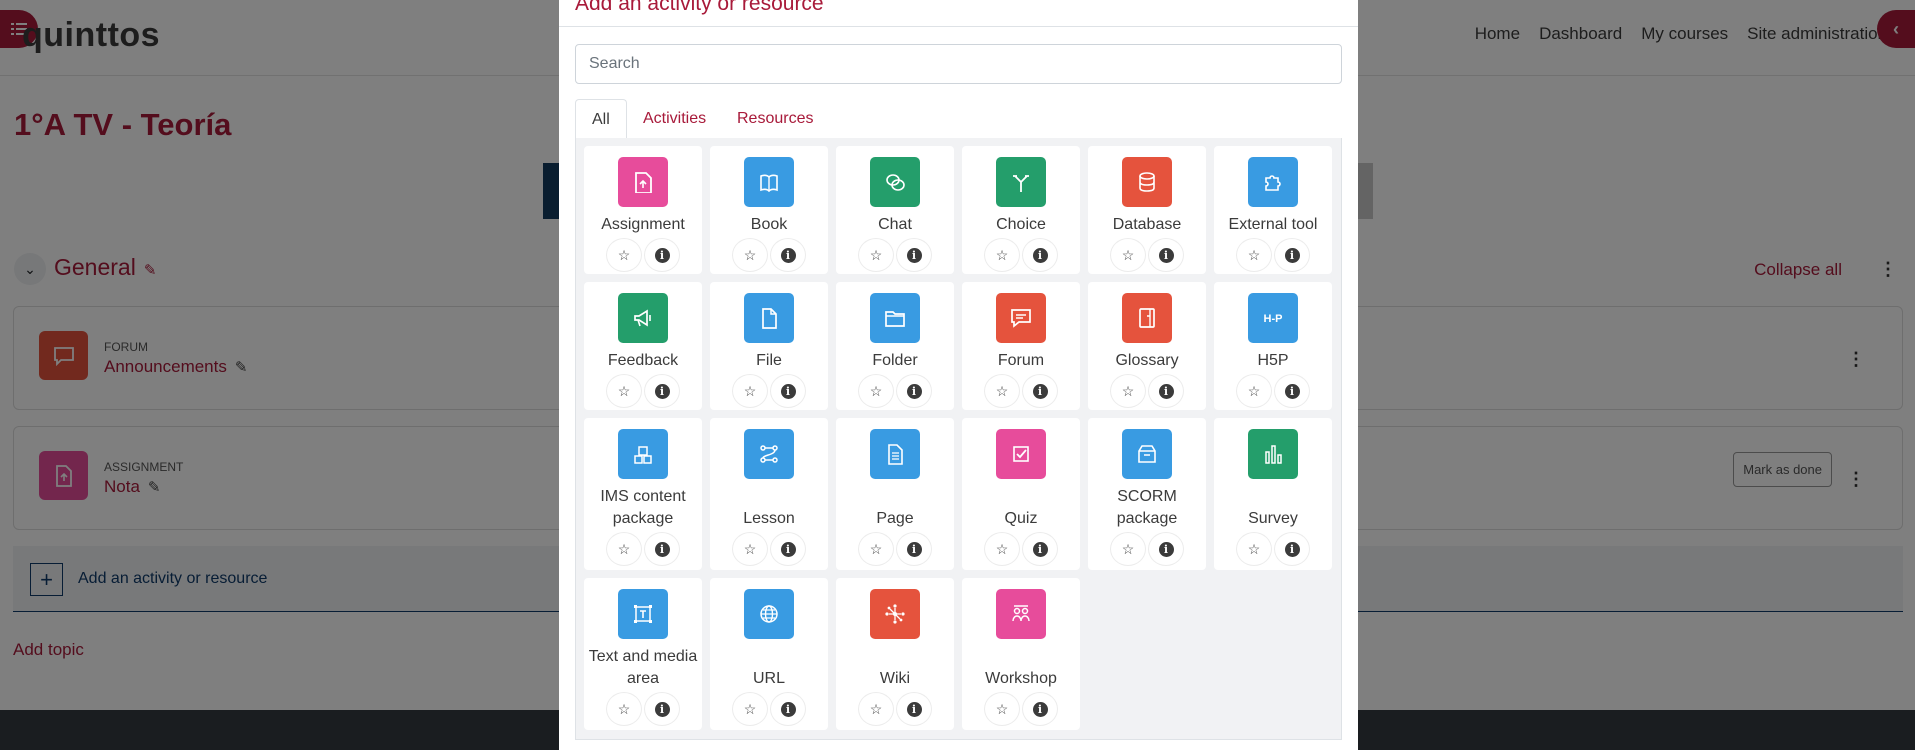 The image size is (1915, 750). Describe the element at coordinates (769, 182) in the screenshot. I see `book-icon` at that location.